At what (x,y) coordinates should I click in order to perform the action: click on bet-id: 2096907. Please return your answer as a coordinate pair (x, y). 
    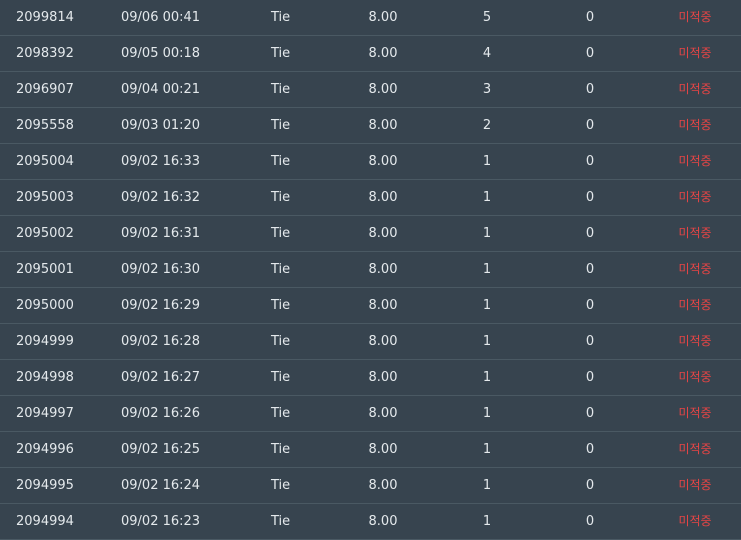
    Looking at the image, I should click on (45, 89).